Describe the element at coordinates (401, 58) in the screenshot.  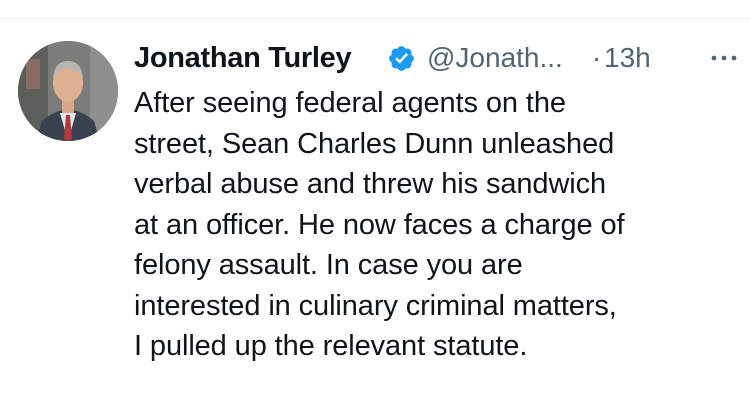
I see `verified-badge-icon` at that location.